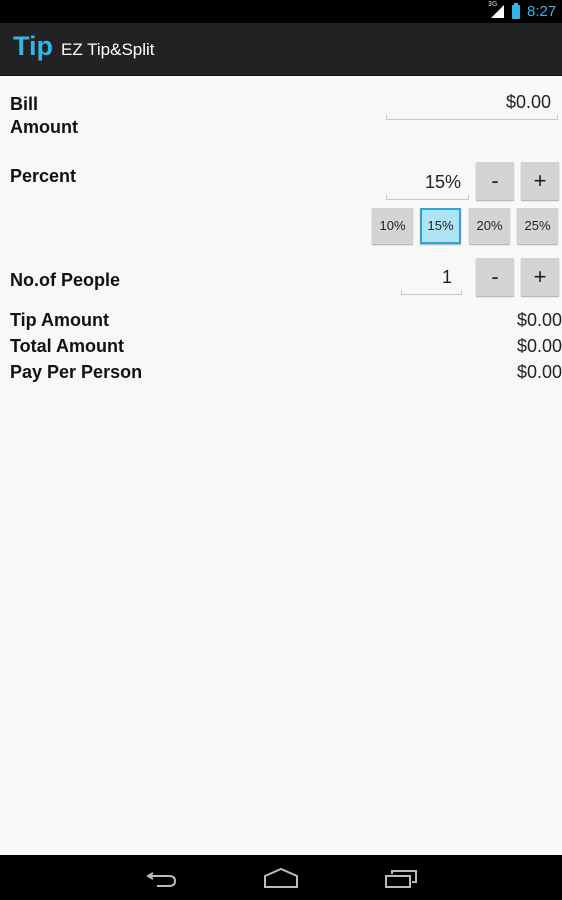 The width and height of the screenshot is (562, 900). I want to click on app-logo: Tip, so click(33, 46).